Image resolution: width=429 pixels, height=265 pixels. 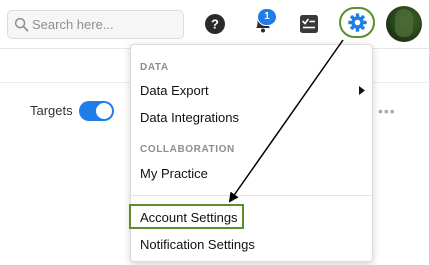 I want to click on search-box, so click(x=95, y=24).